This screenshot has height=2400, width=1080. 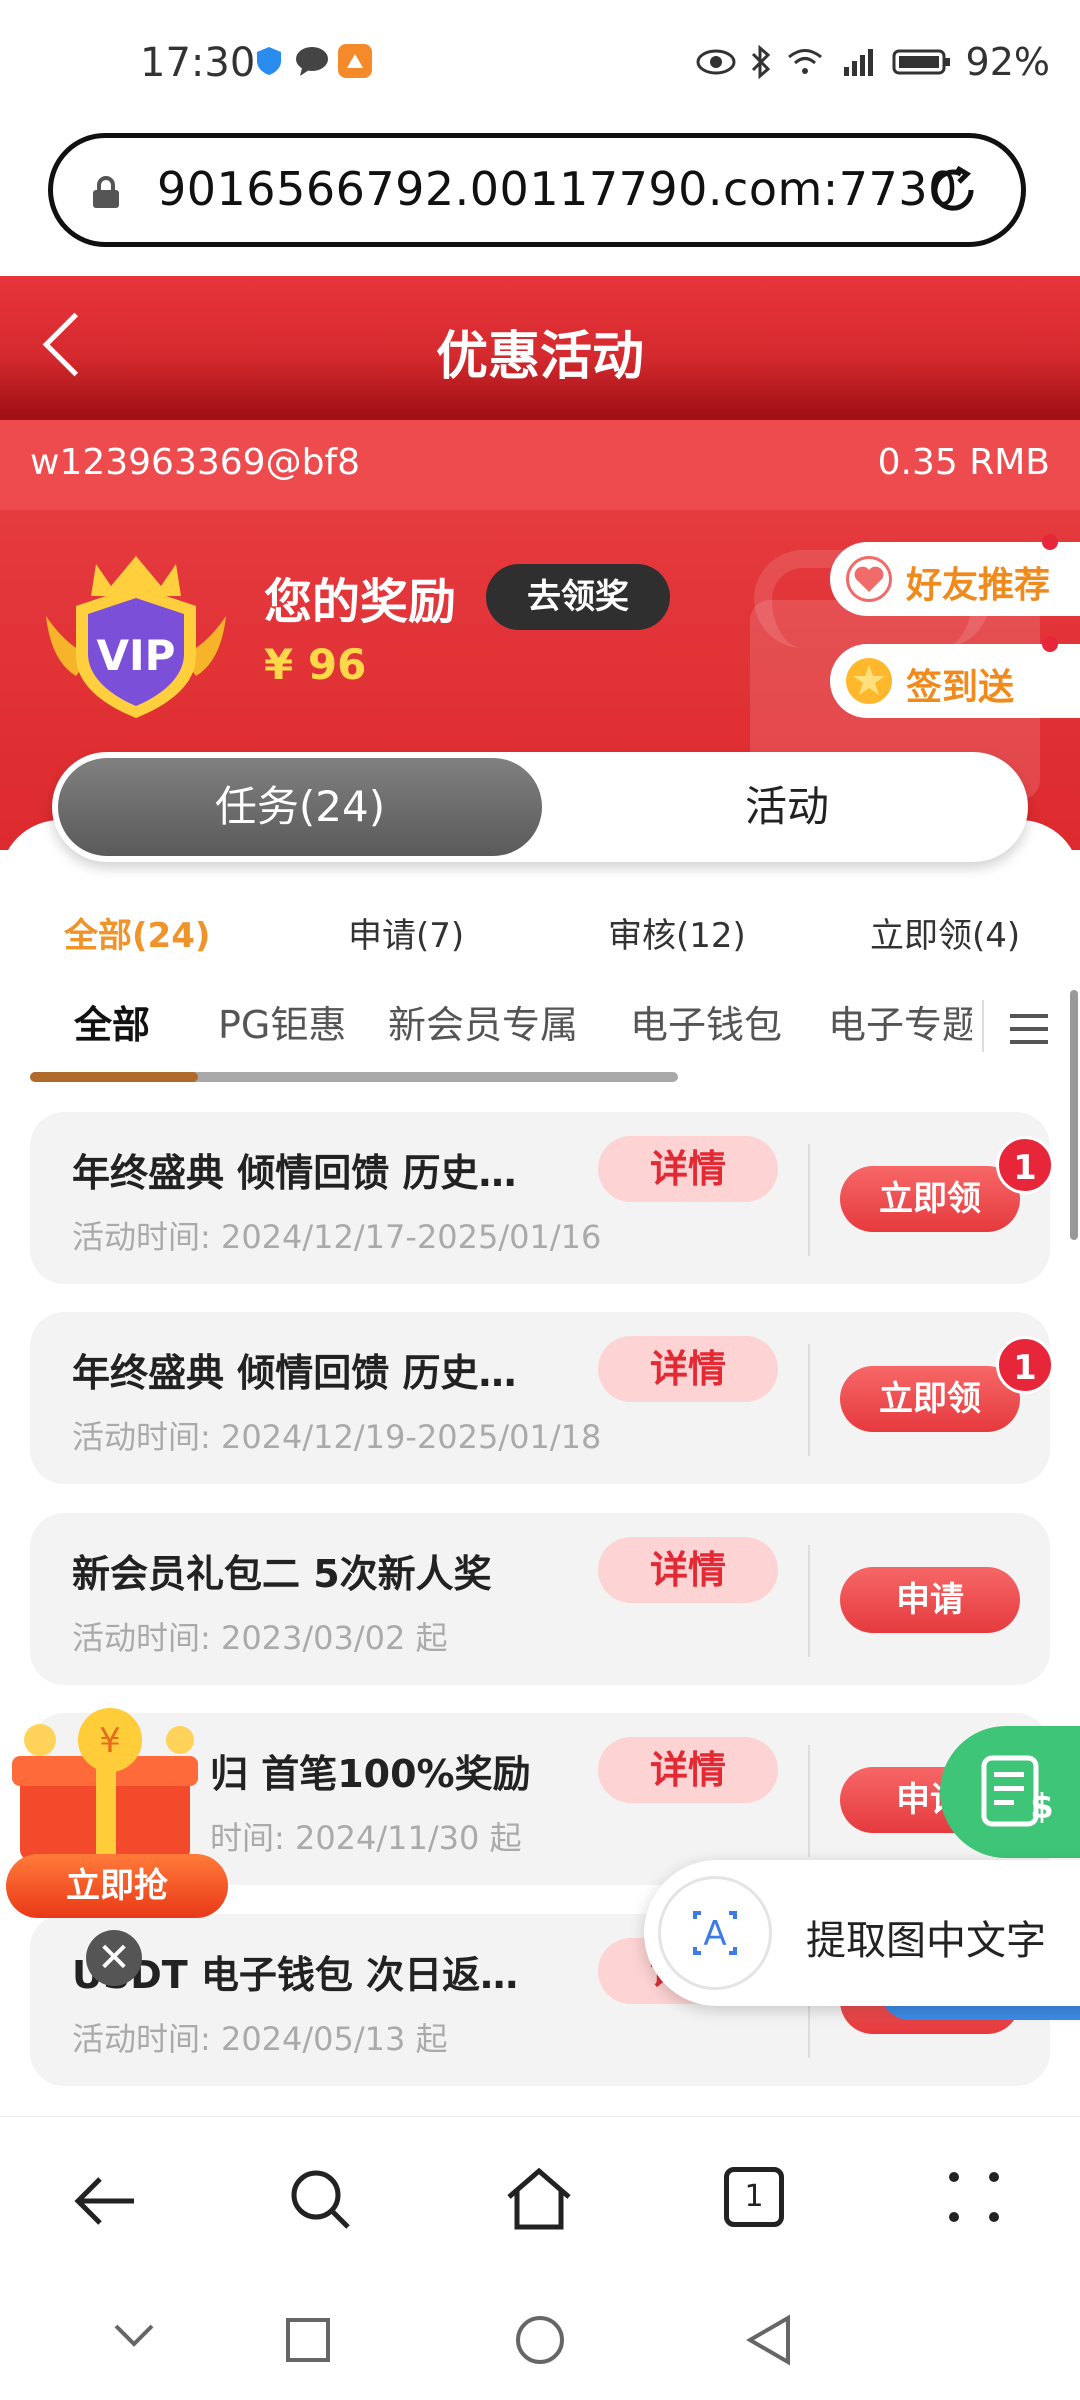 I want to click on recents-icon, so click(x=308, y=2342).